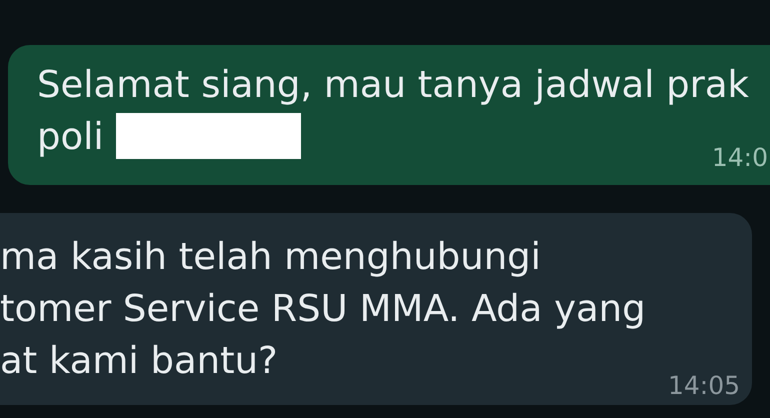 The height and width of the screenshot is (418, 770). What do you see at coordinates (704, 386) in the screenshot?
I see `message-time: 14:05` at bounding box center [704, 386].